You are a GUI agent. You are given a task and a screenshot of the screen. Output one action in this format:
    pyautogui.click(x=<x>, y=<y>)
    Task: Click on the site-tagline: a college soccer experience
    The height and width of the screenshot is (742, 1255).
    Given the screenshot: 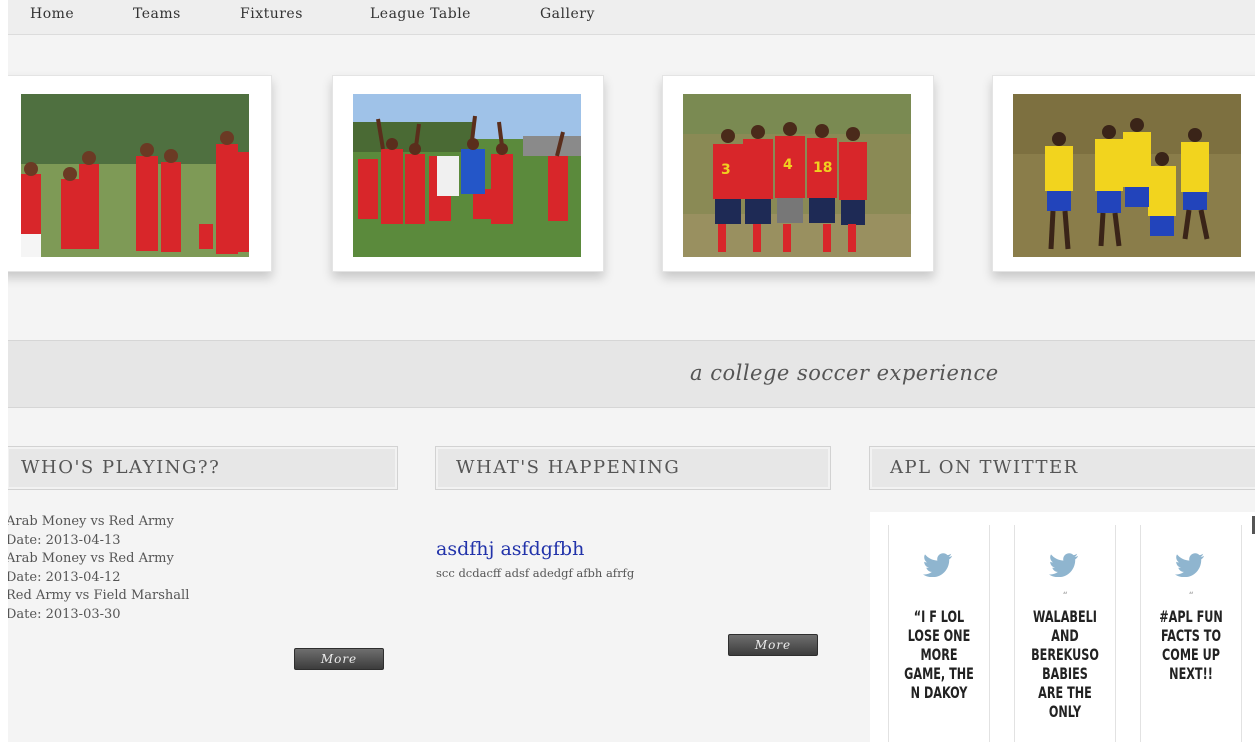 What is the action you would take?
    pyautogui.click(x=844, y=373)
    